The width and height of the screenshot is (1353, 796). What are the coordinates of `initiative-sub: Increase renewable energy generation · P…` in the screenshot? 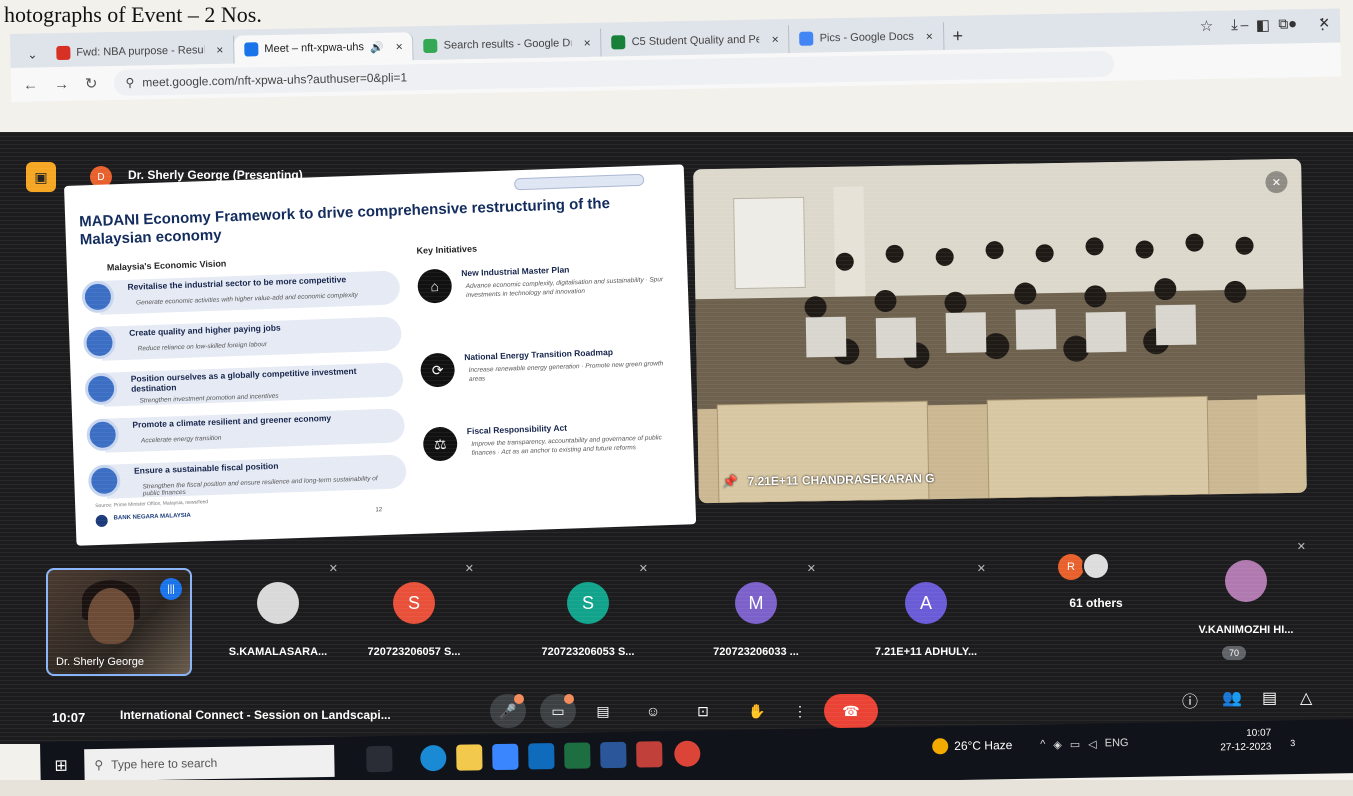 It's located at (566, 371).